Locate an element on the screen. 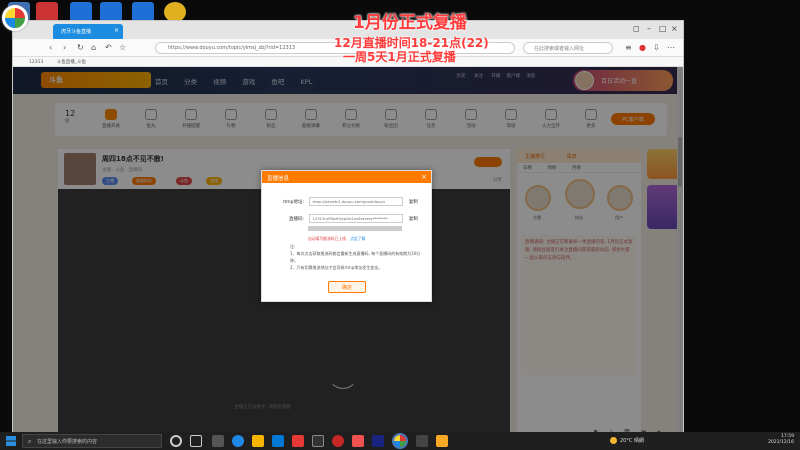 This screenshot has height=450, width=800. dialog-title: 直播信息 is located at coordinates (278, 179).